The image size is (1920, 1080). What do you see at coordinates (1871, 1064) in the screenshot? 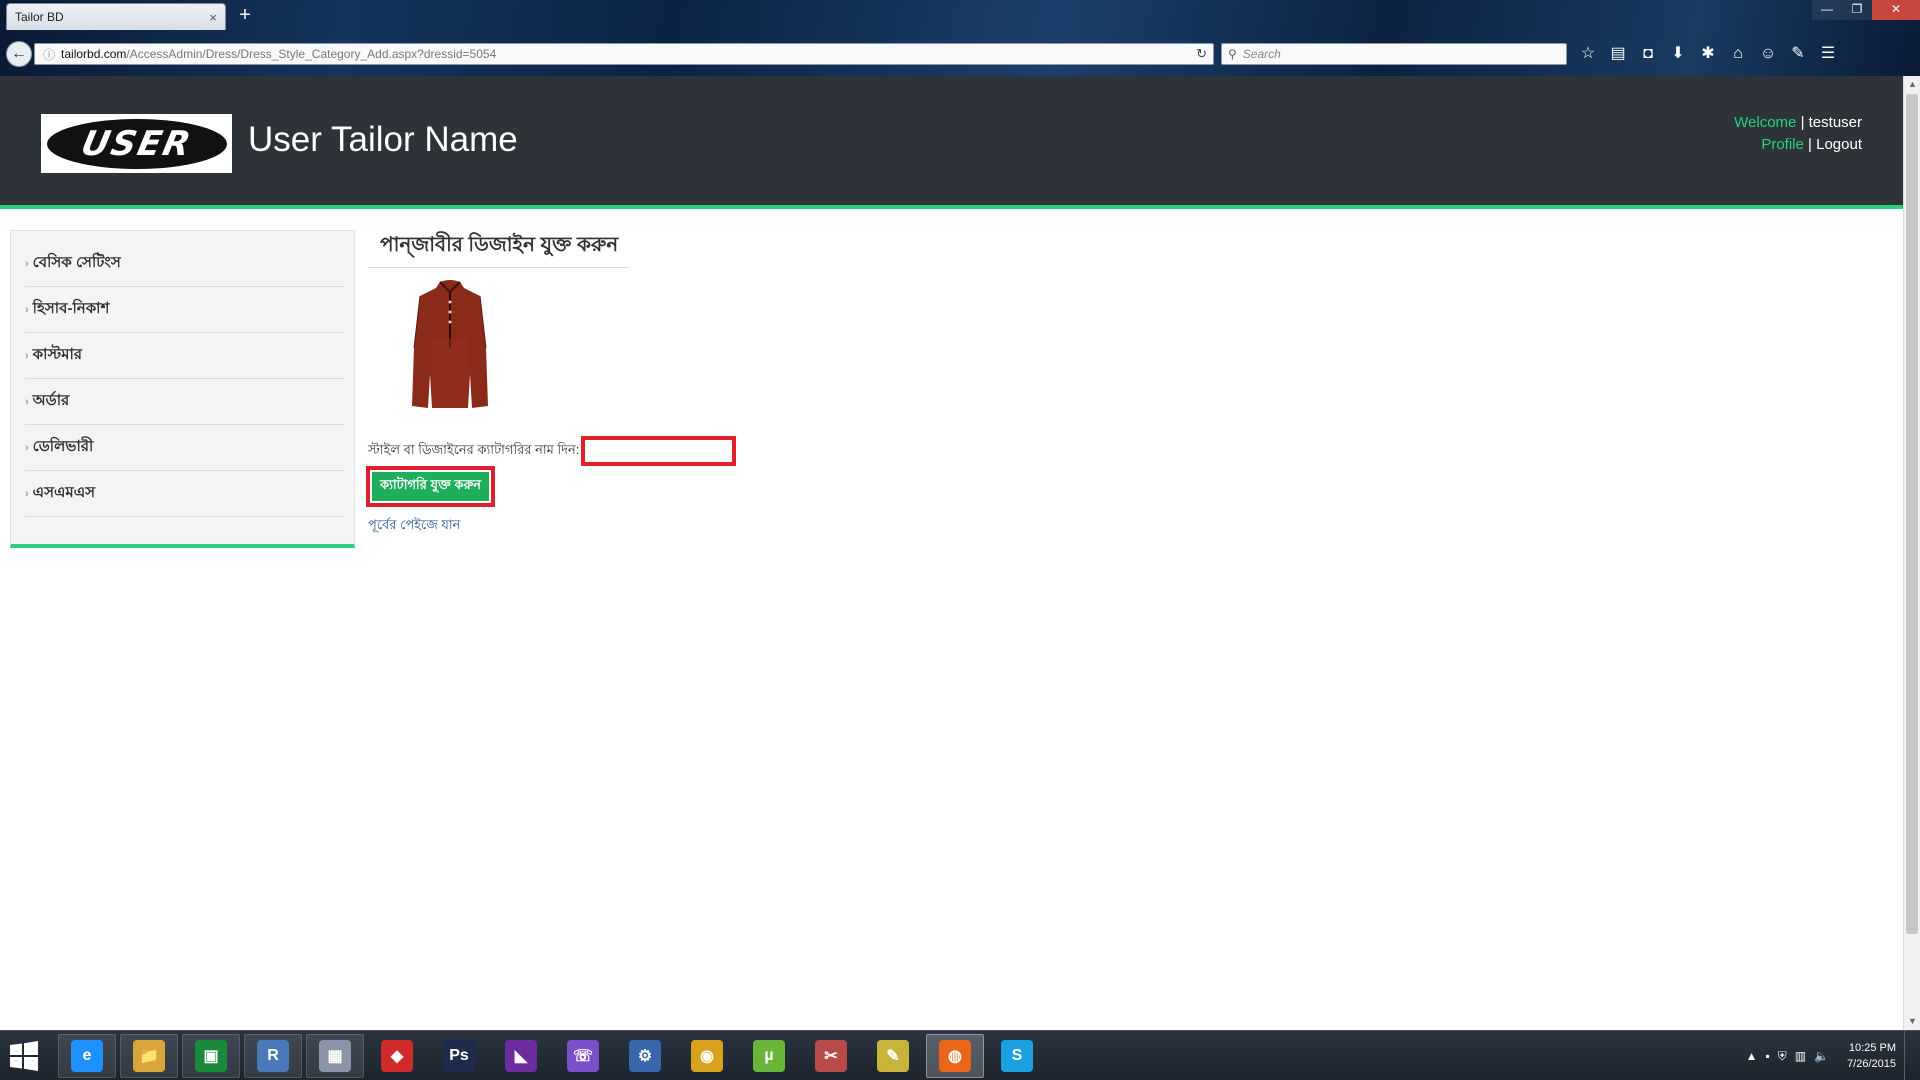
I see `clock-date: 7/26/2015` at bounding box center [1871, 1064].